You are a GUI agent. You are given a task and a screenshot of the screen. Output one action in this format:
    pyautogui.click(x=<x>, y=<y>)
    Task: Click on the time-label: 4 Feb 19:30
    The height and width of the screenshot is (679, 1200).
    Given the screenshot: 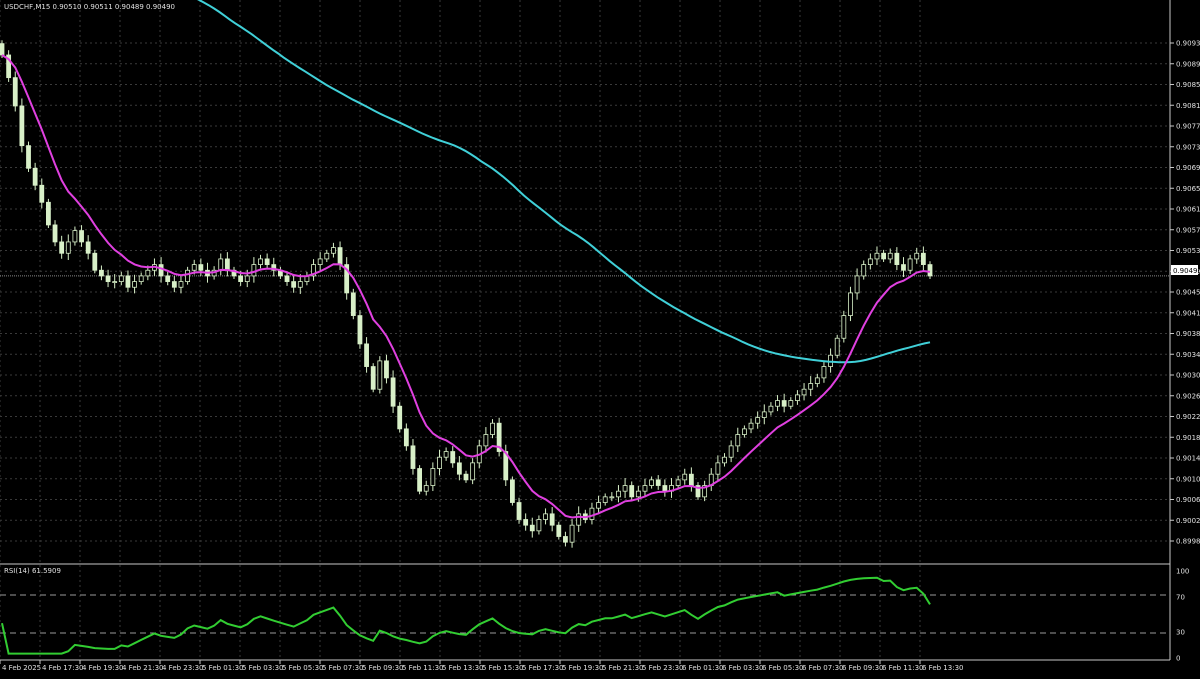 What is the action you would take?
    pyautogui.click(x=102, y=668)
    